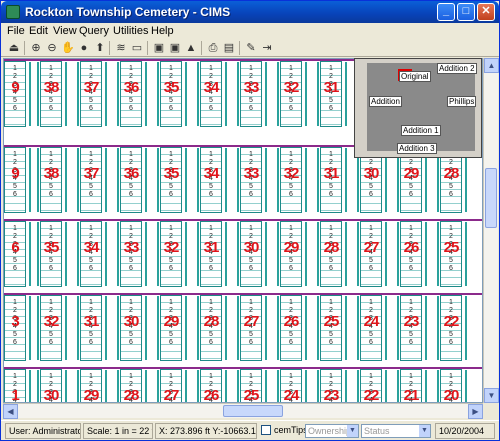 This screenshot has height=441, width=500. Describe the element at coordinates (65, 31) in the screenshot. I see `menu-view: View` at that location.